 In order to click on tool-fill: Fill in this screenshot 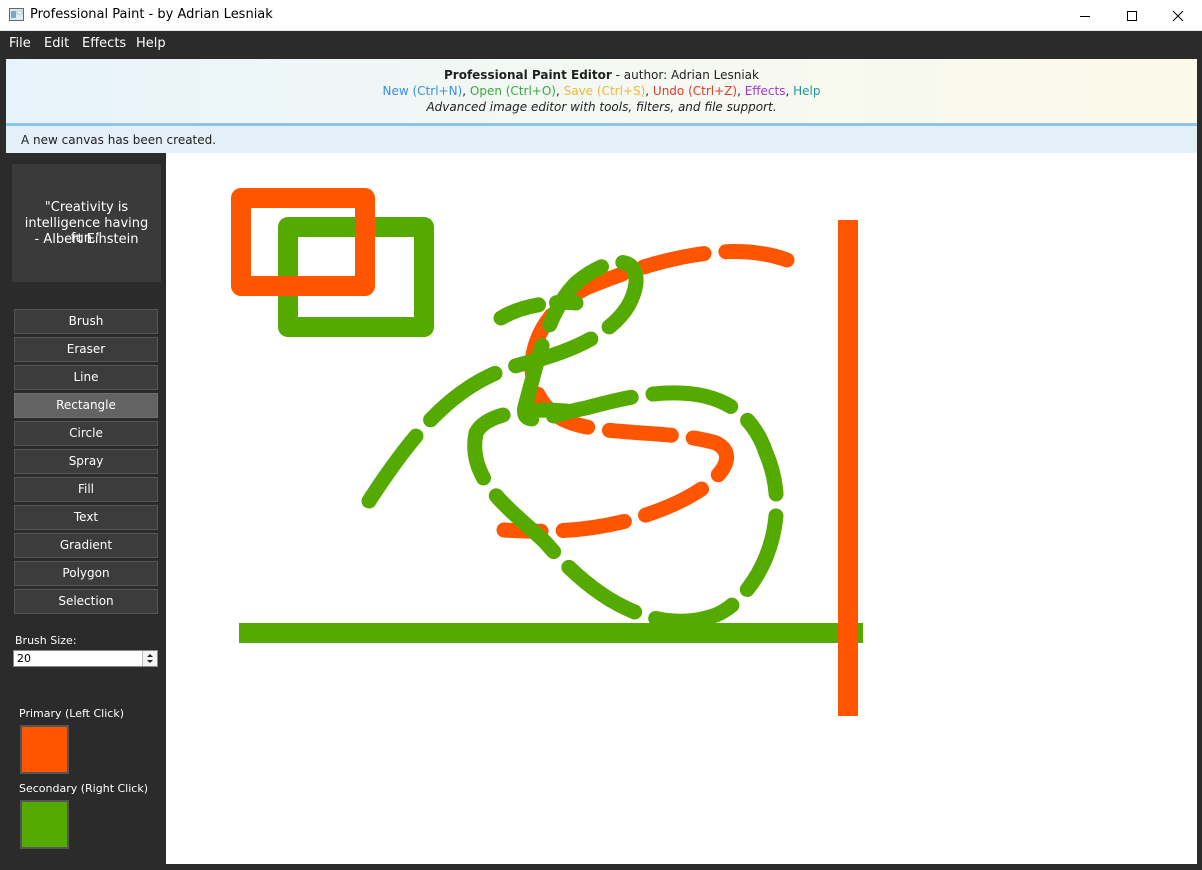, I will do `click(86, 489)`.